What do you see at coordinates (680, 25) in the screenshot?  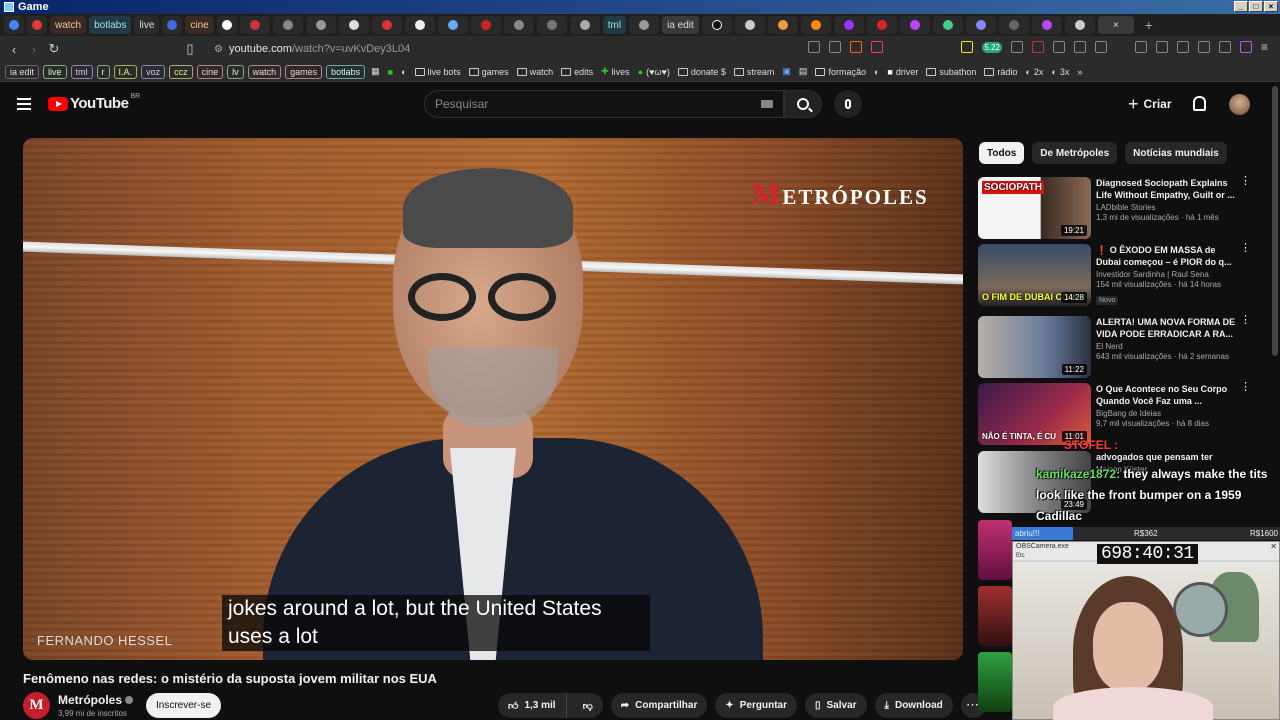 I see `tab-ia-edit: ia edit` at bounding box center [680, 25].